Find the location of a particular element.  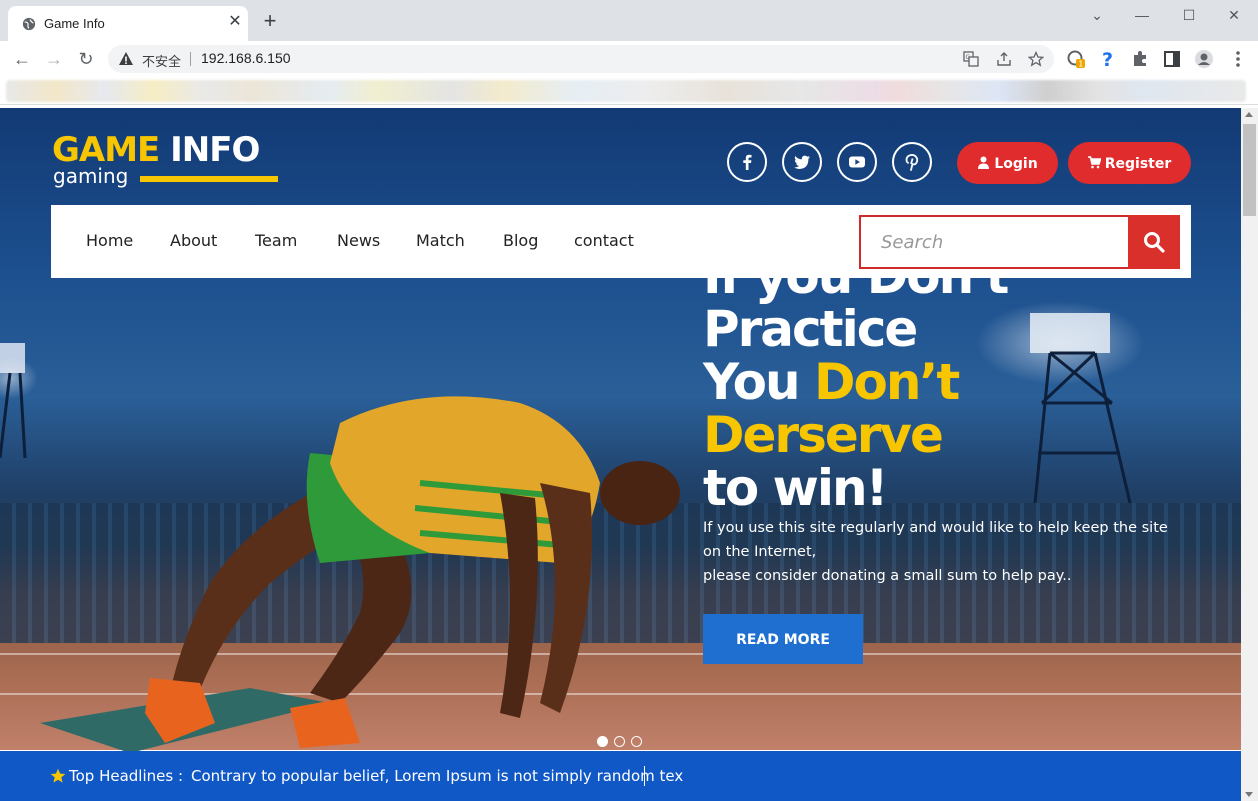

blurred-bookmarks is located at coordinates (626, 91).